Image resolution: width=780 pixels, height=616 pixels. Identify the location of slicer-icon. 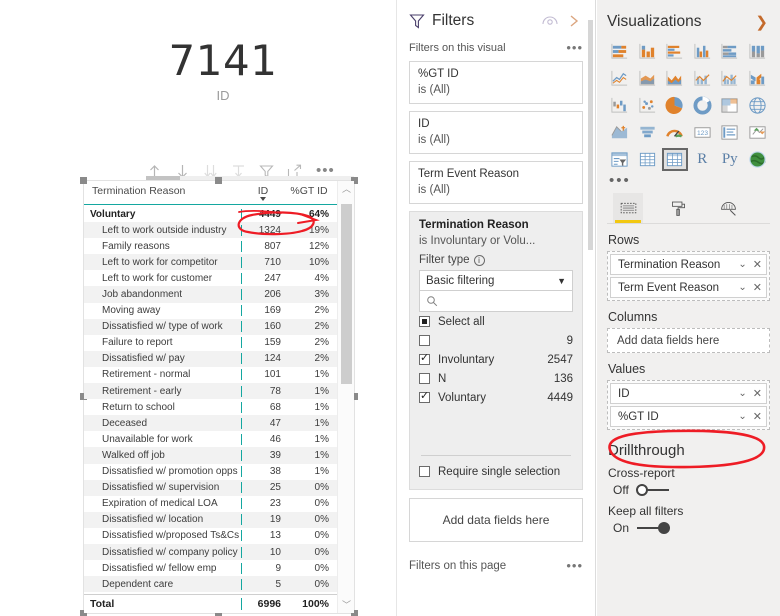
(620, 159).